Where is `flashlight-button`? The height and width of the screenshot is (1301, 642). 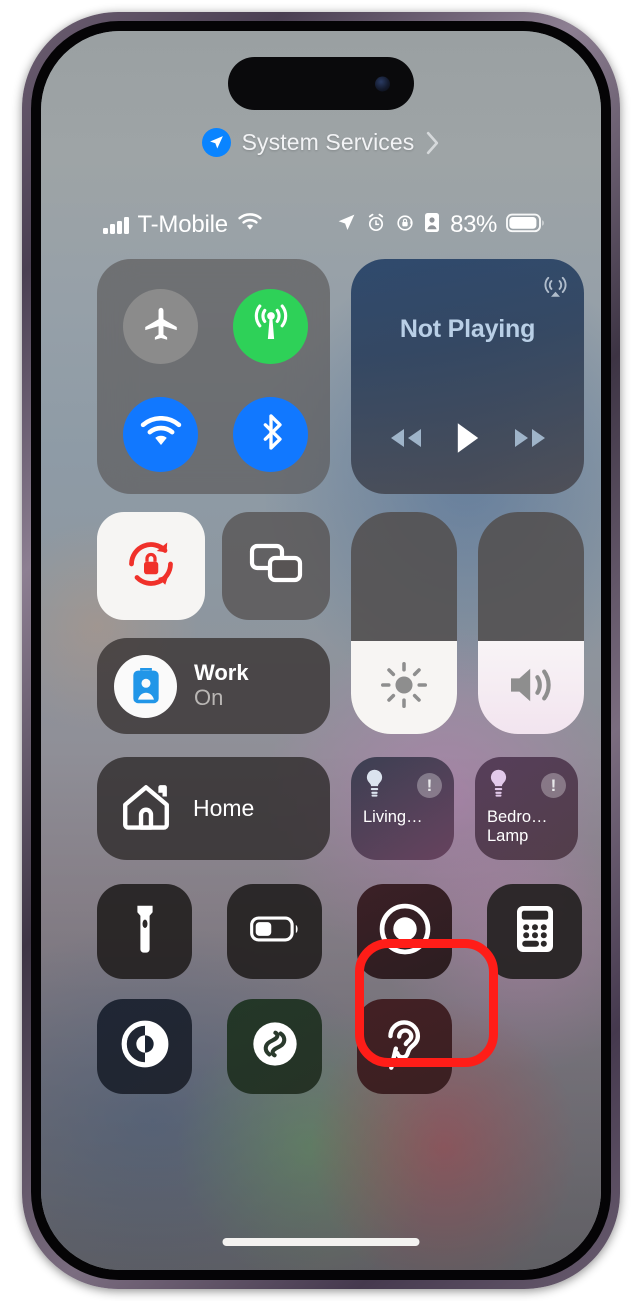
flashlight-button is located at coordinates (144, 931).